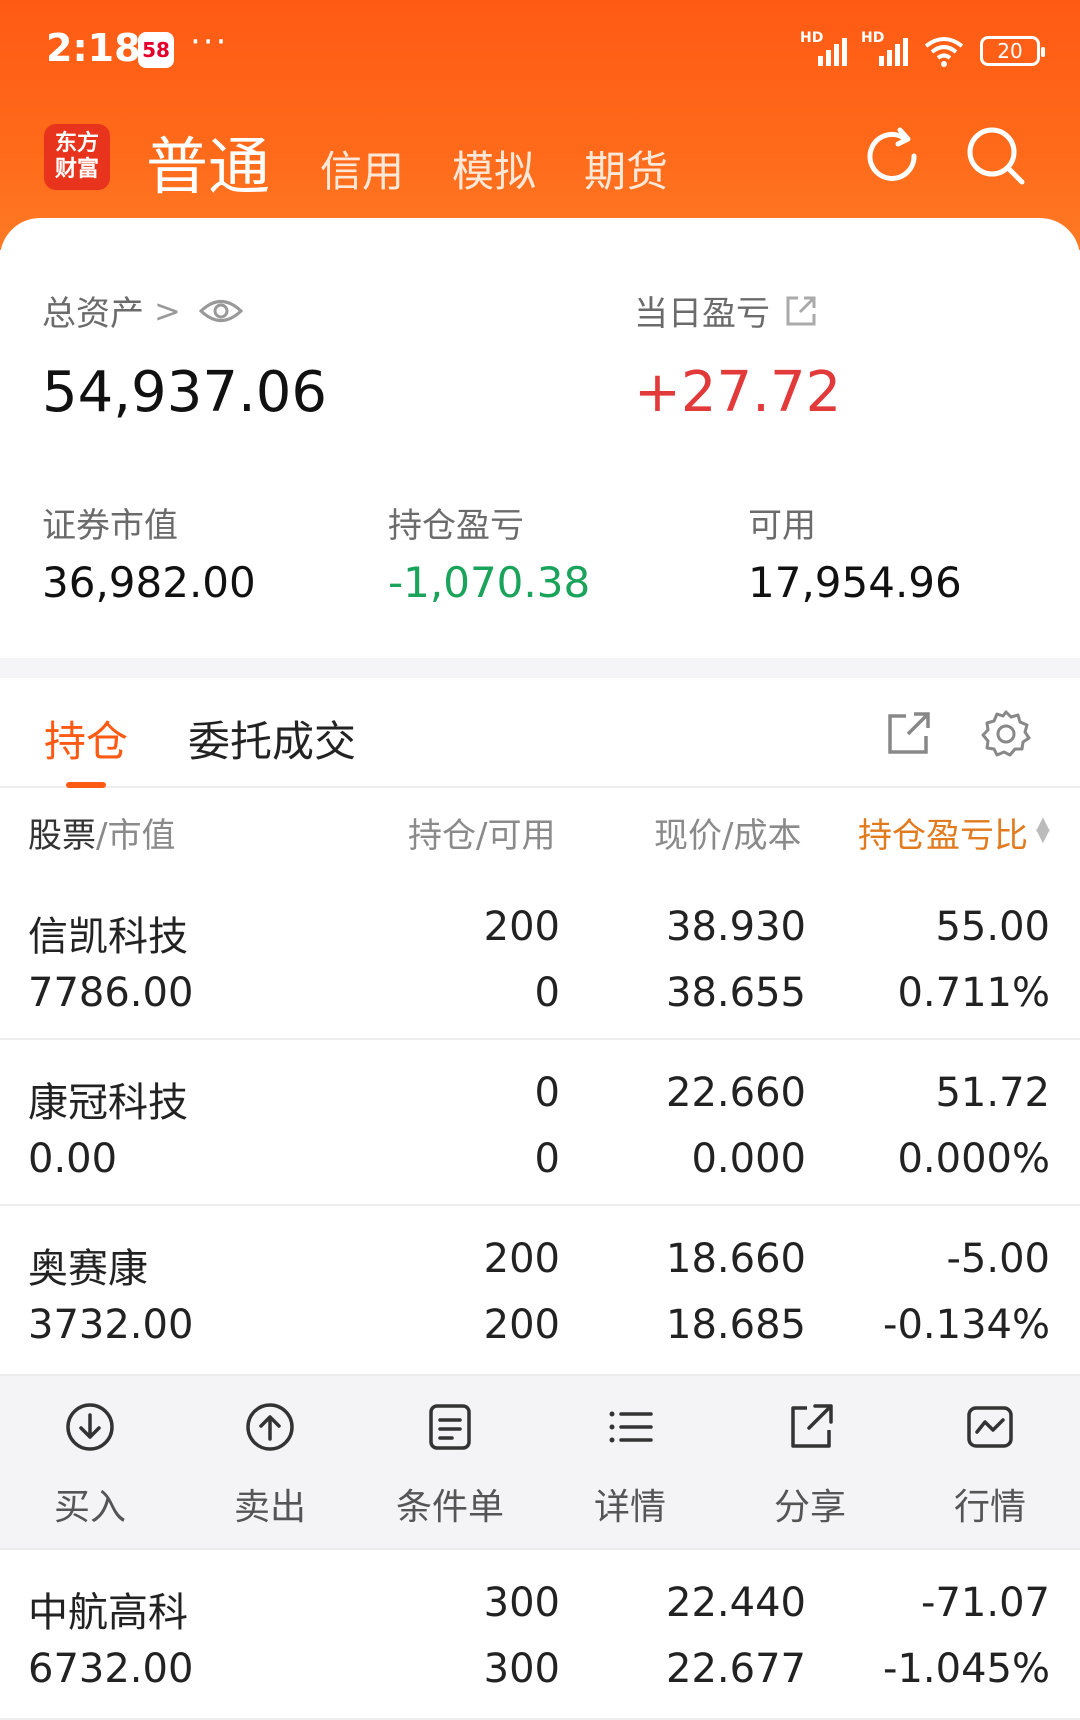 The width and height of the screenshot is (1080, 1720). Describe the element at coordinates (521, 1603) in the screenshot. I see `hold-qty: 300` at that location.